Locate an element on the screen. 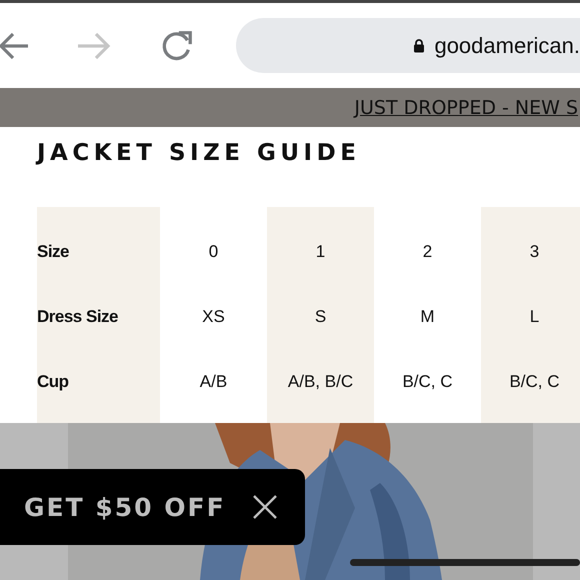  table-cell-text: A/B, B/C is located at coordinates (320, 381).